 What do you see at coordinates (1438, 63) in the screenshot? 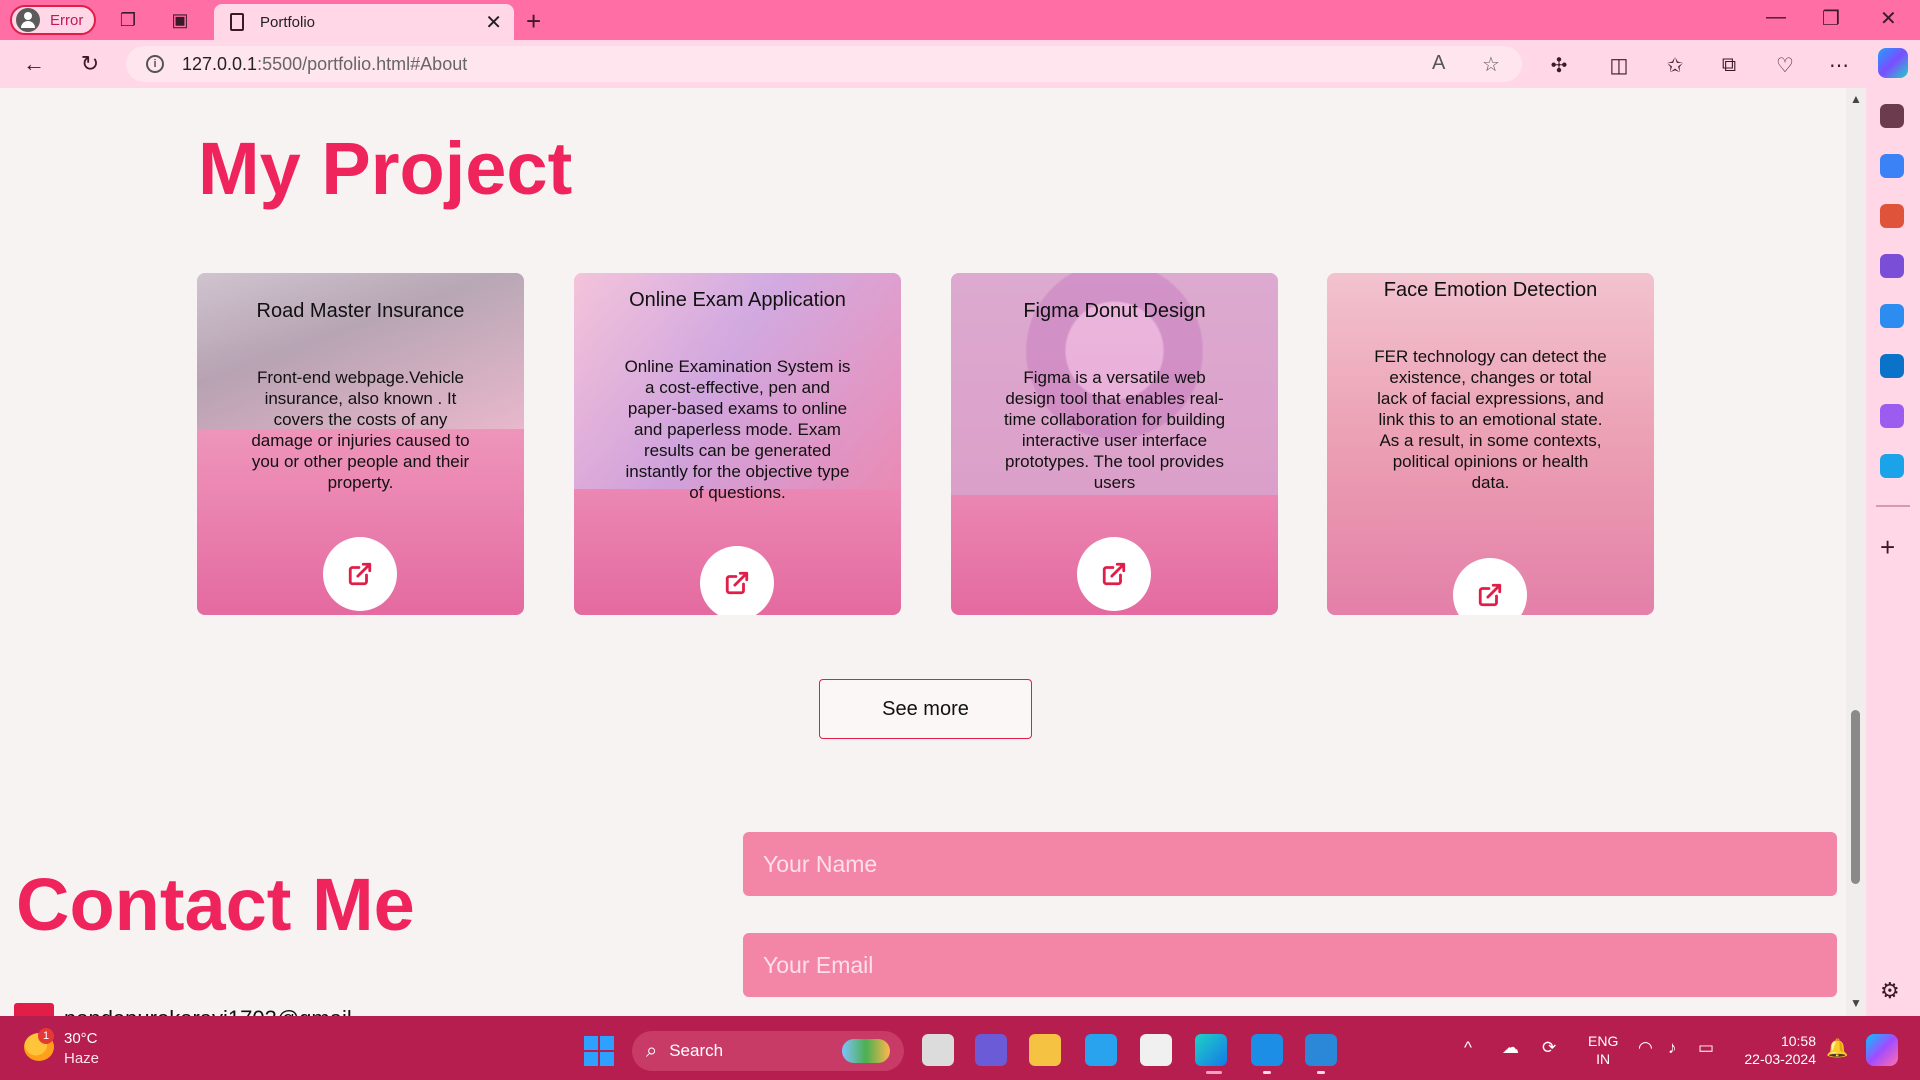
I see `read-aloud-icon: A` at bounding box center [1438, 63].